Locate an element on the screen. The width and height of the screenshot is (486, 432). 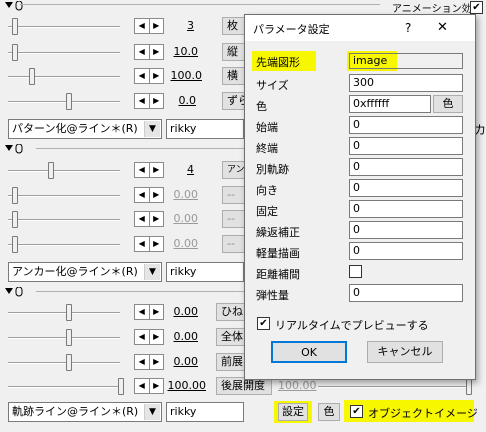
param-value-right: 100.00 is located at coordinates (297, 385).